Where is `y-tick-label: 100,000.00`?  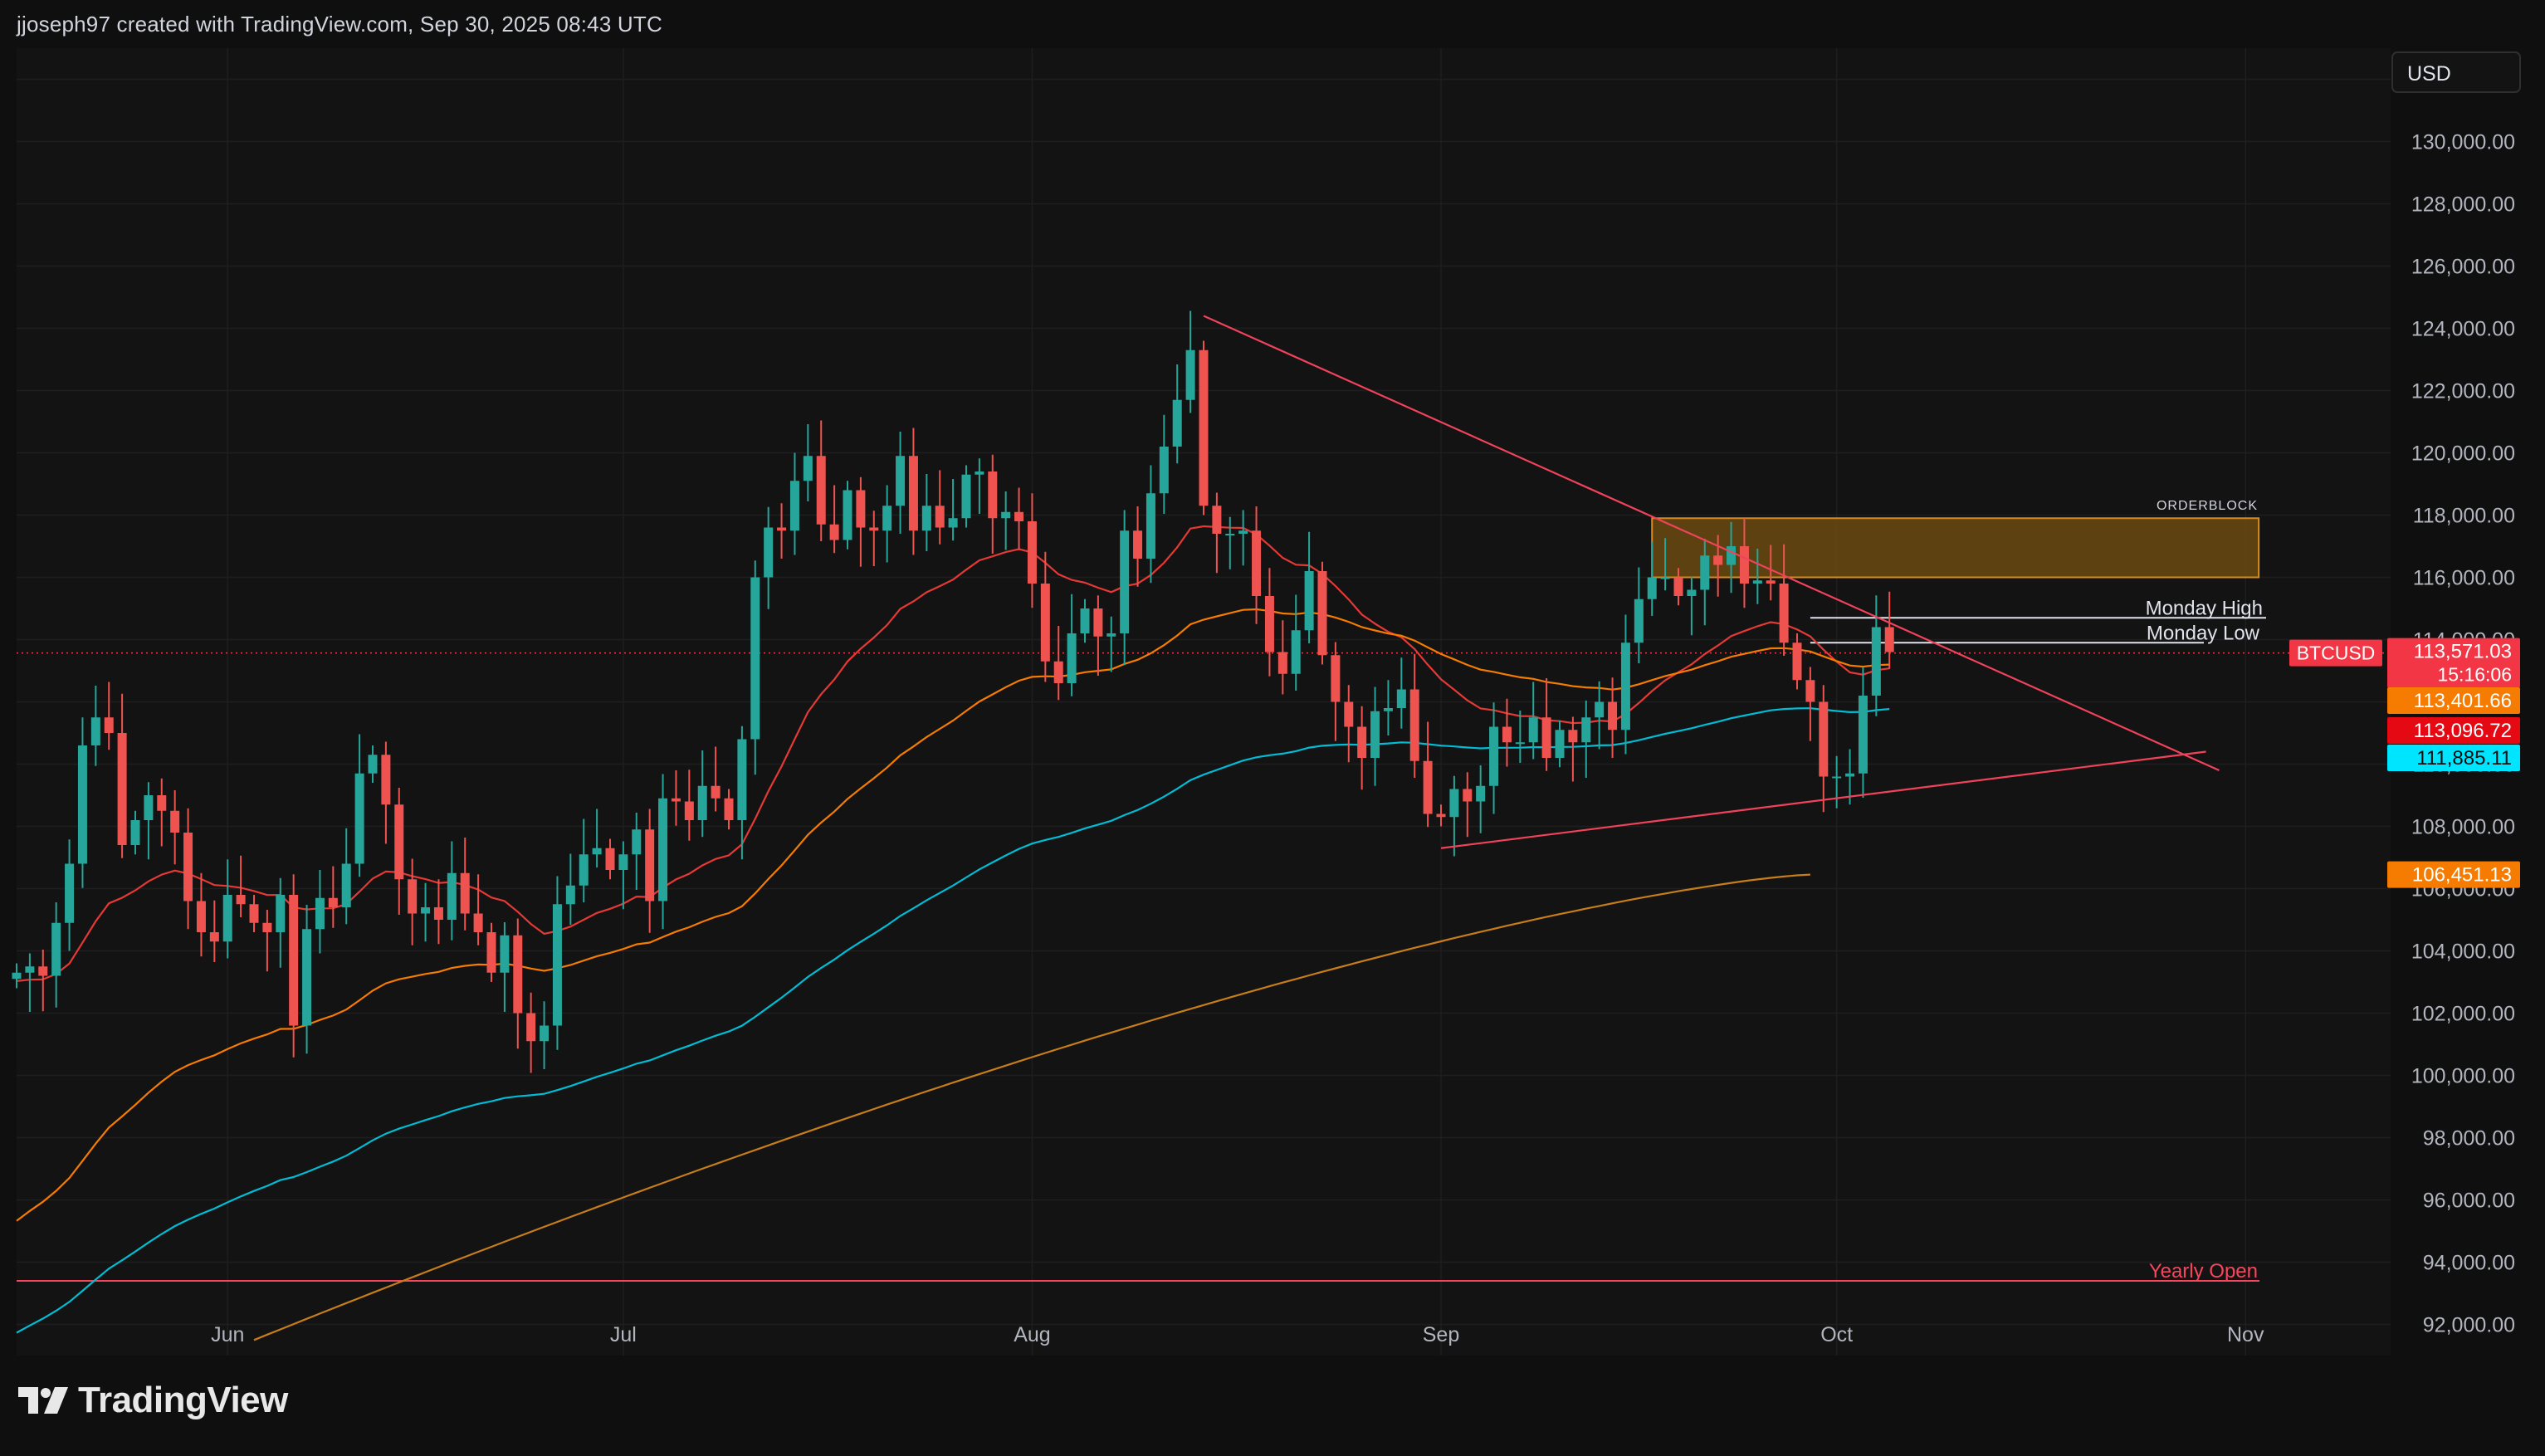
y-tick-label: 100,000.00 is located at coordinates (2463, 1076).